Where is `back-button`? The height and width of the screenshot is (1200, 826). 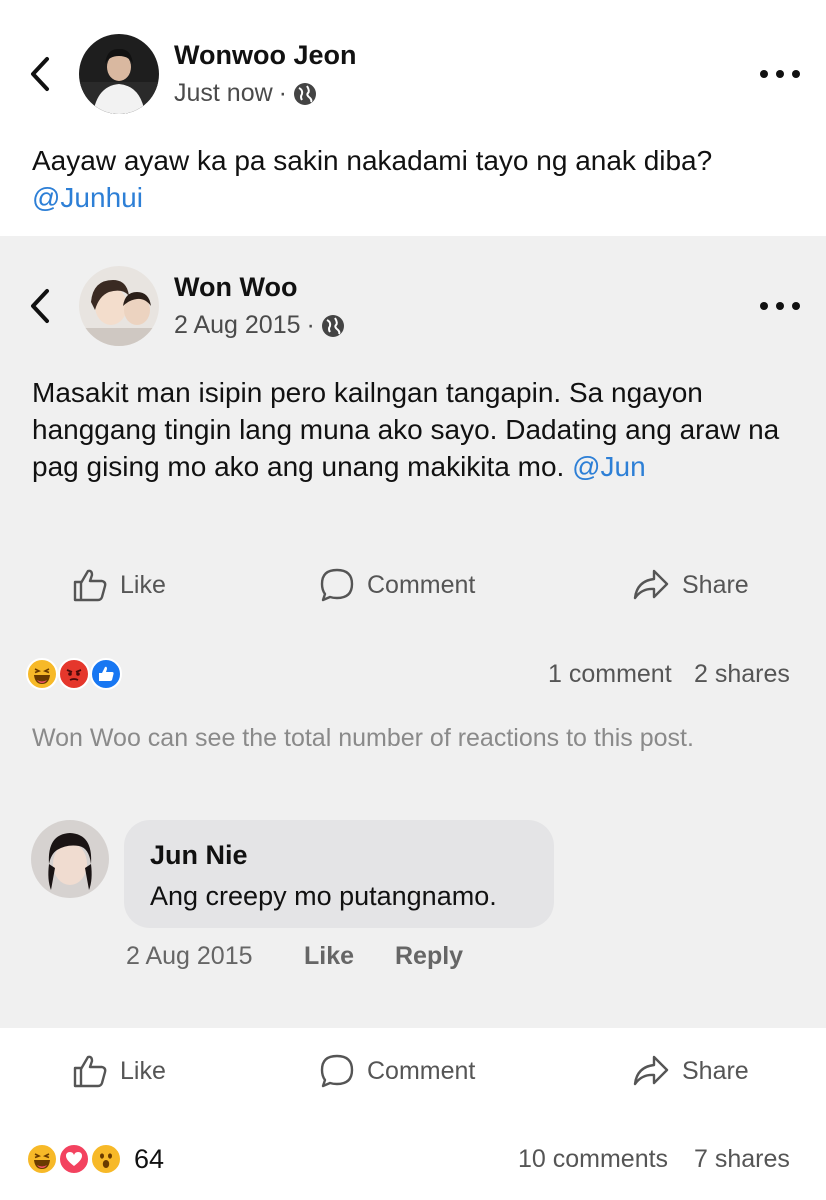
back-button is located at coordinates (40, 74).